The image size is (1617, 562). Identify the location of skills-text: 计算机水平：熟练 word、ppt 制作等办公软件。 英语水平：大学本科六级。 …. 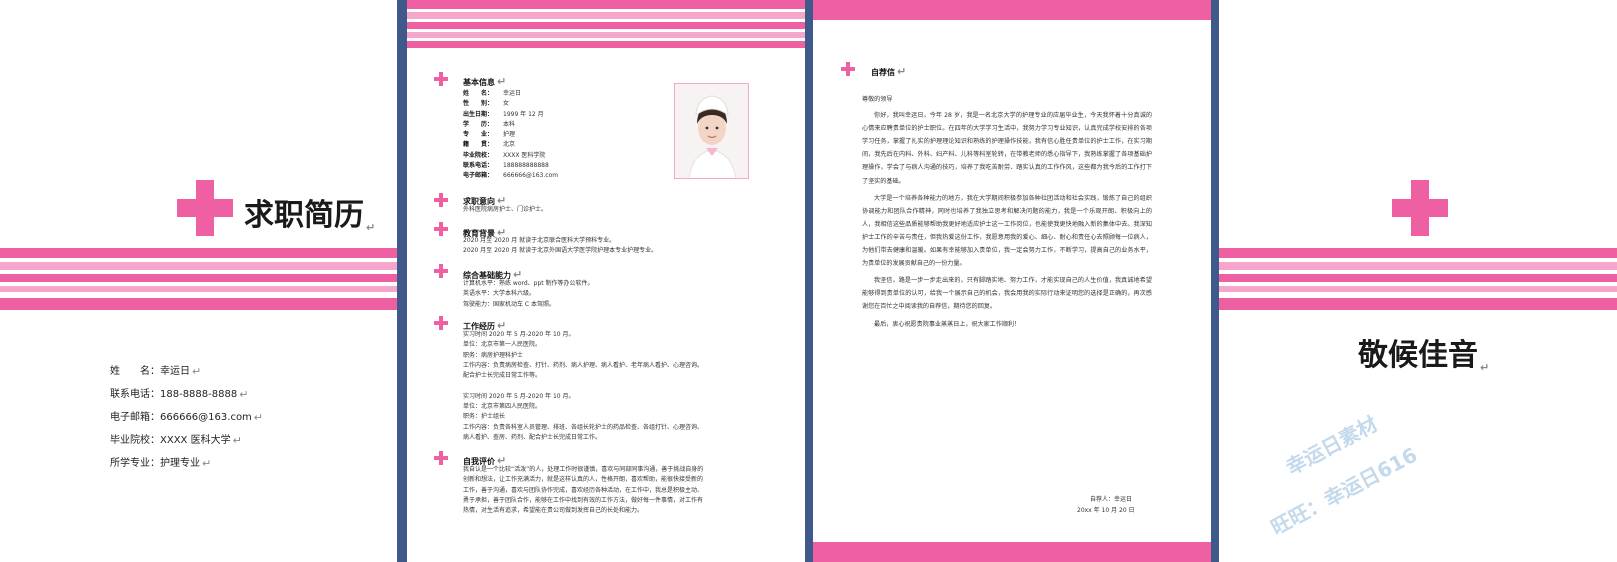
(528, 294).